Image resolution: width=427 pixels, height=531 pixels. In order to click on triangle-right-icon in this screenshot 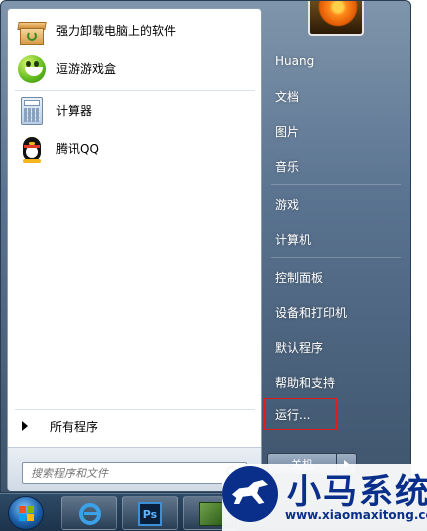, I will do `click(25, 426)`.